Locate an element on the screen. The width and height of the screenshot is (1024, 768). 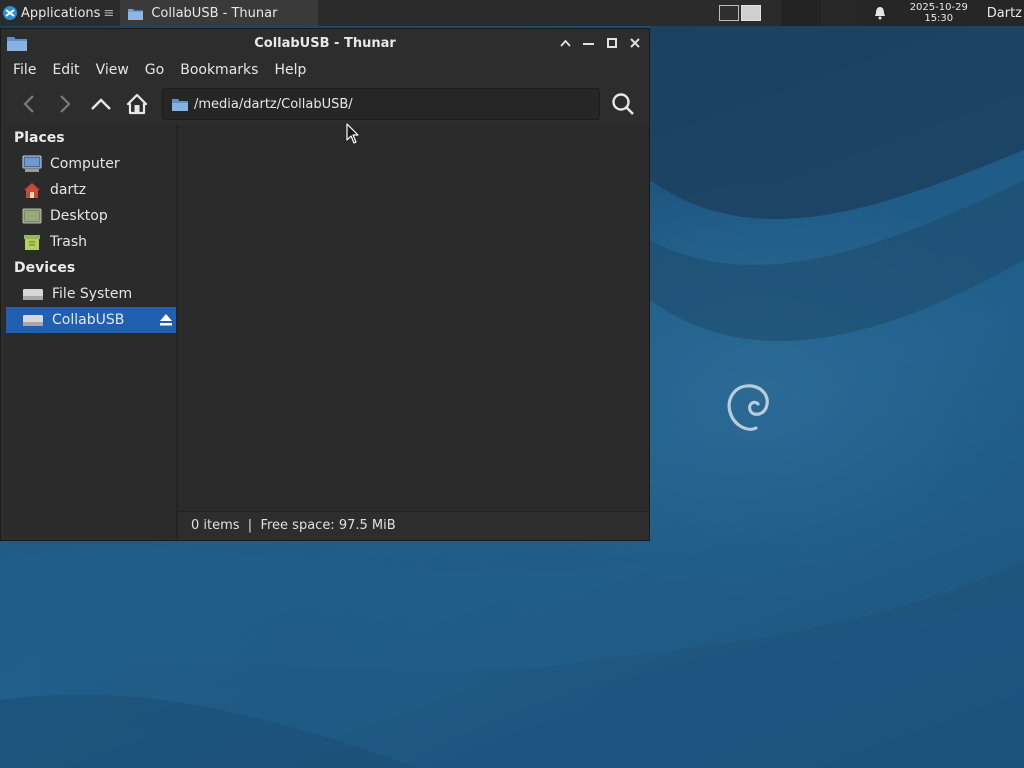
sidebar-item-computer: Computer is located at coordinates (90, 164).